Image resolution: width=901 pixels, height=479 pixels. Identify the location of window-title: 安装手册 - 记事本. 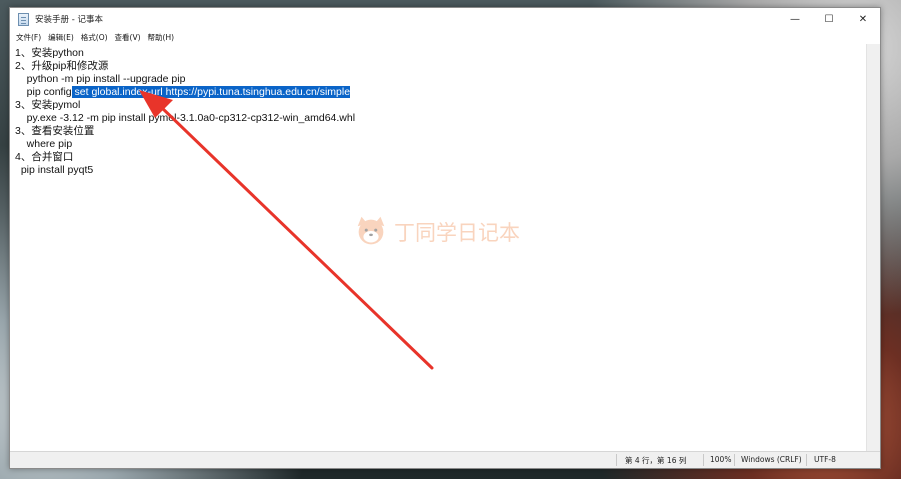
(69, 20).